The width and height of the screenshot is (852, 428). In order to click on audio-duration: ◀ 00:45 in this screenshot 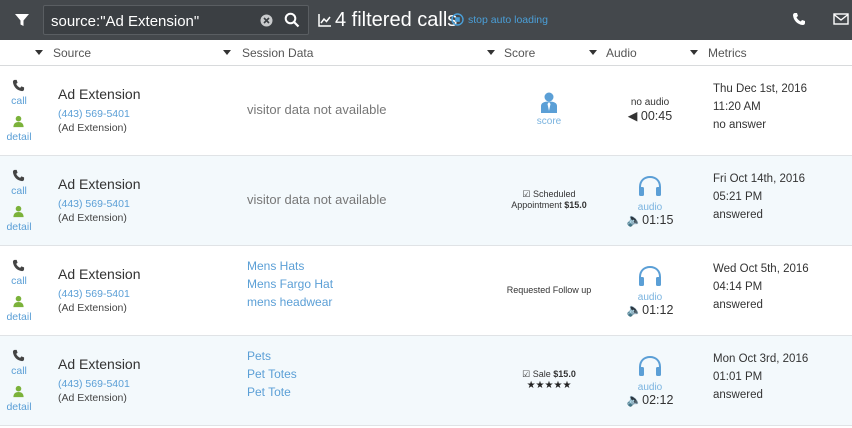, I will do `click(650, 116)`.